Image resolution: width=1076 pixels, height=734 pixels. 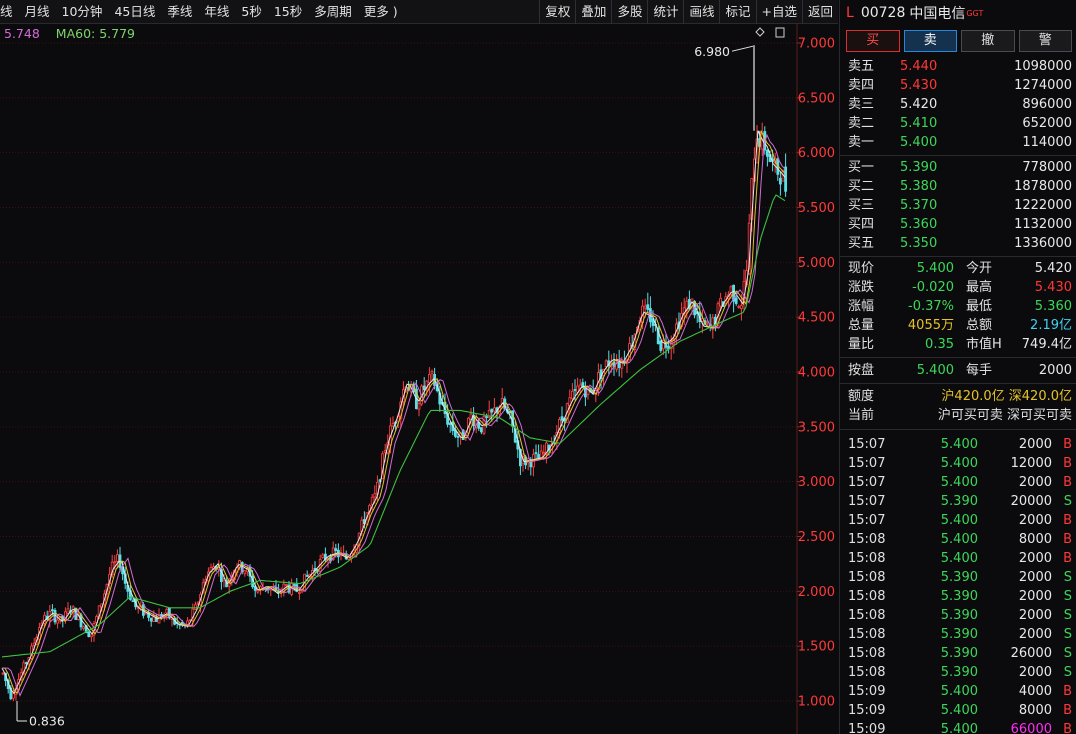 What do you see at coordinates (216, 12) in the screenshot?
I see `period-tab: 年线` at bounding box center [216, 12].